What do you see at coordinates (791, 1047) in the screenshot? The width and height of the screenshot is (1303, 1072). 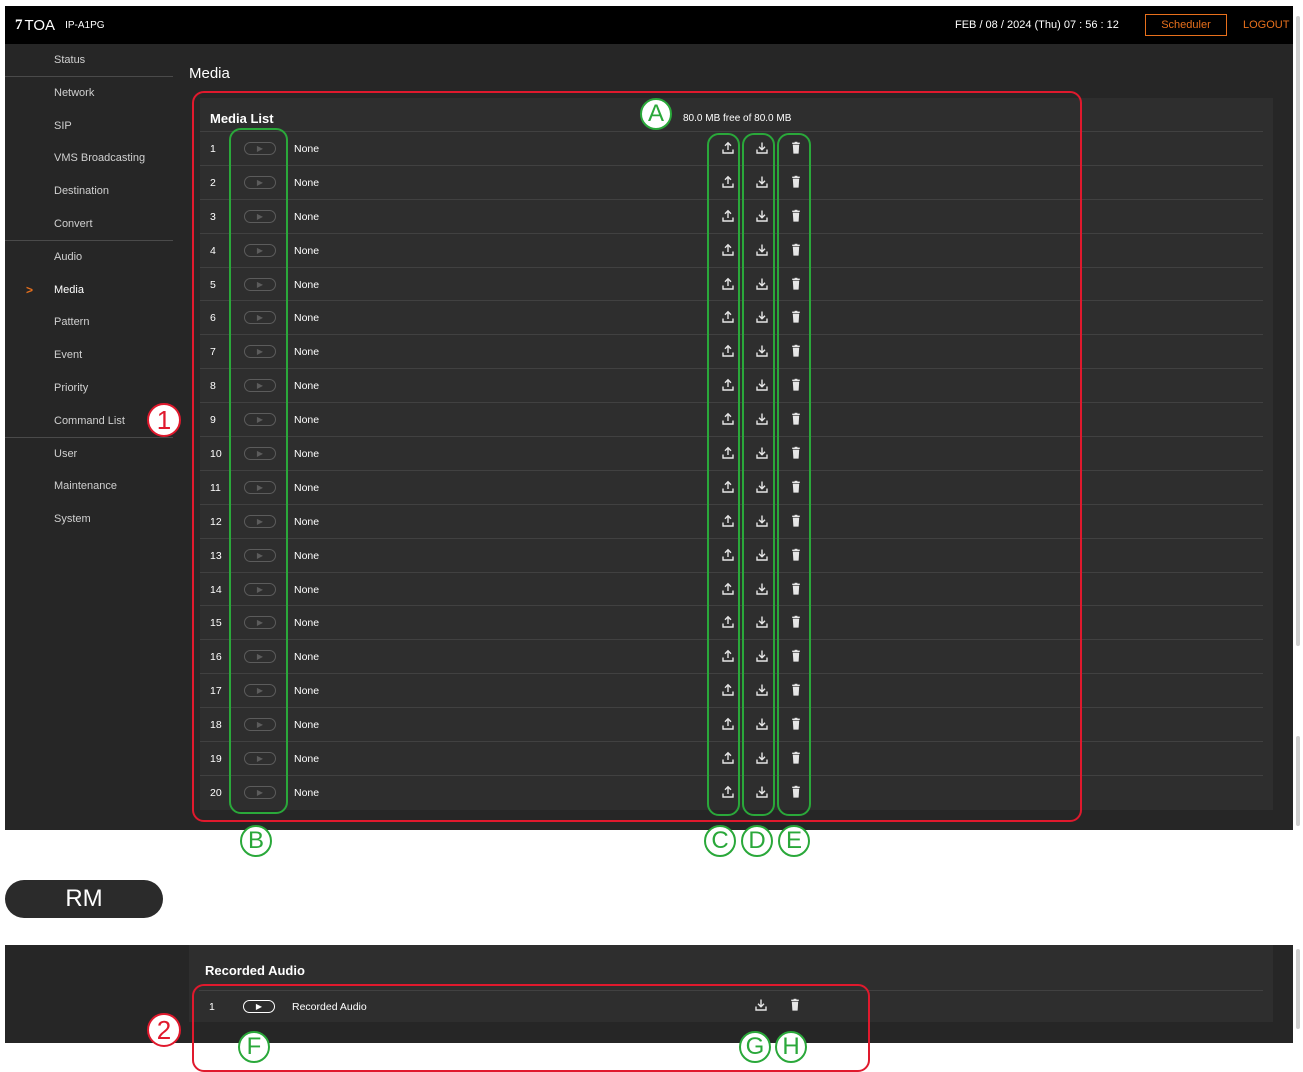 I see `annotation-badge-h: H` at bounding box center [791, 1047].